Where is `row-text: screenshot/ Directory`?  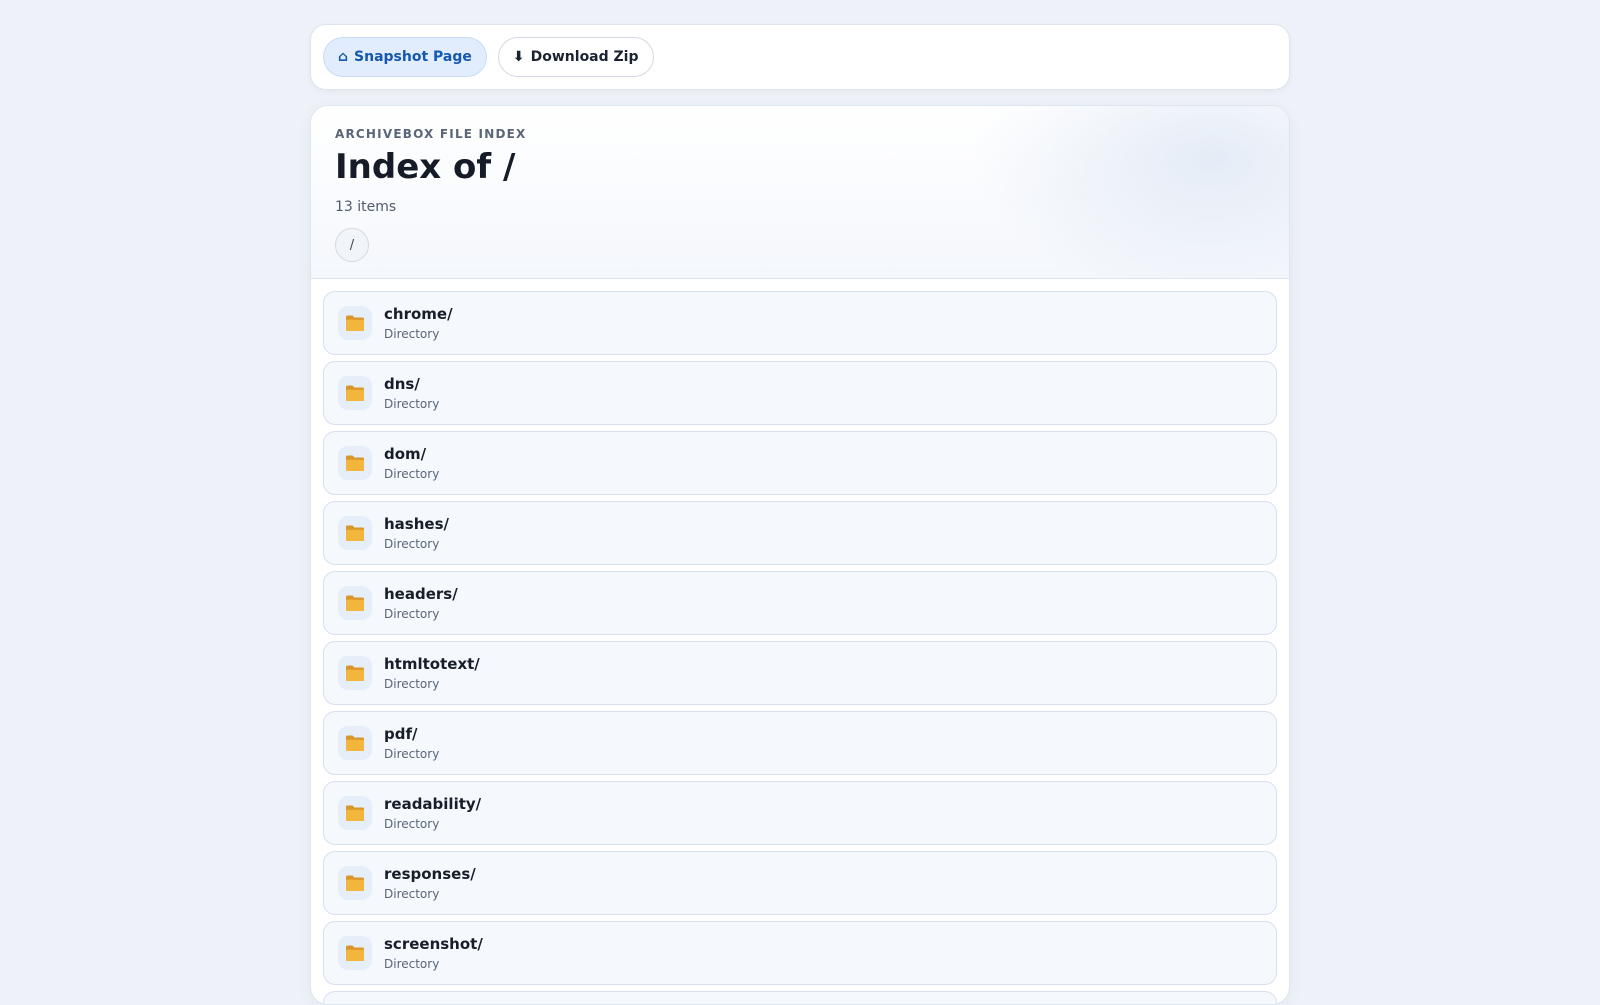 row-text: screenshot/ Directory is located at coordinates (433, 953).